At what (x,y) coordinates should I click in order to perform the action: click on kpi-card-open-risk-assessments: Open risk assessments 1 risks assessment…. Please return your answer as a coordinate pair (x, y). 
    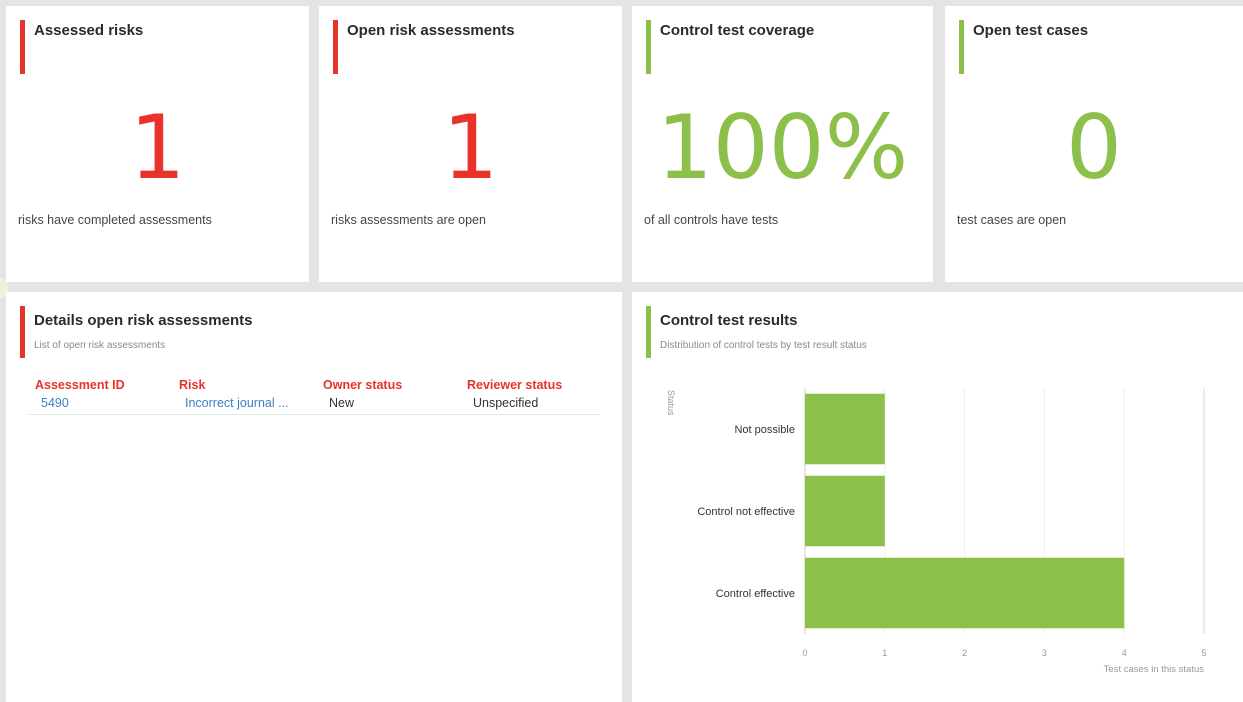
    Looking at the image, I should click on (470, 144).